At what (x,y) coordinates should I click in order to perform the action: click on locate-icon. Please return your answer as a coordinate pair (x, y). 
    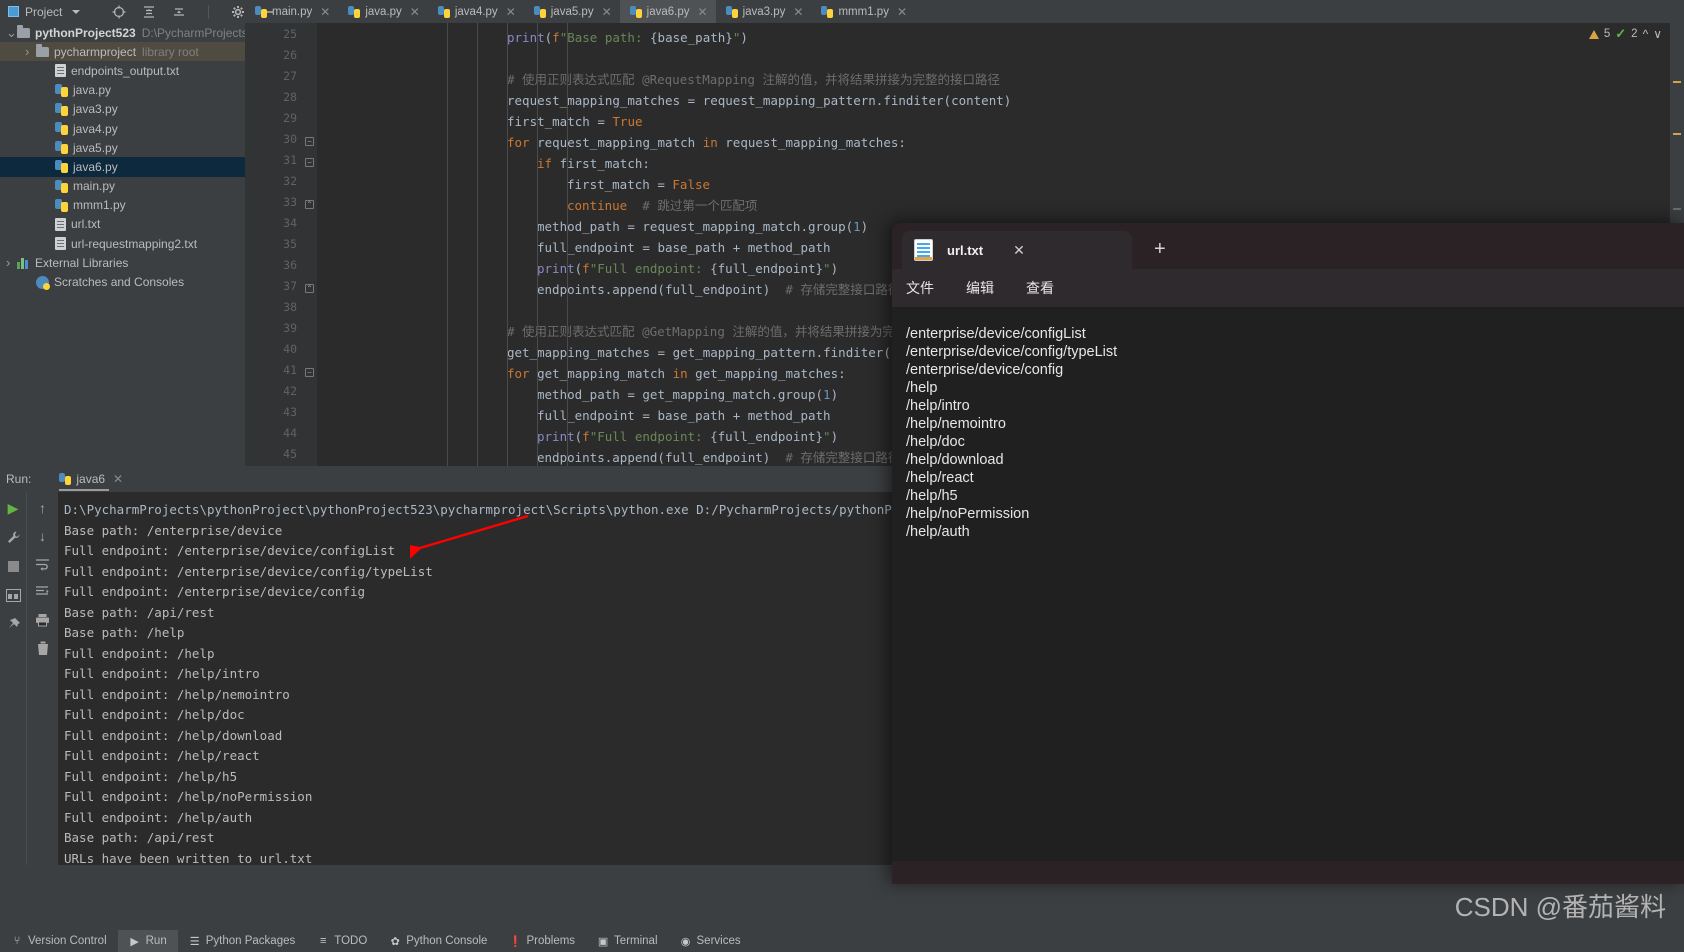
    Looking at the image, I should click on (119, 12).